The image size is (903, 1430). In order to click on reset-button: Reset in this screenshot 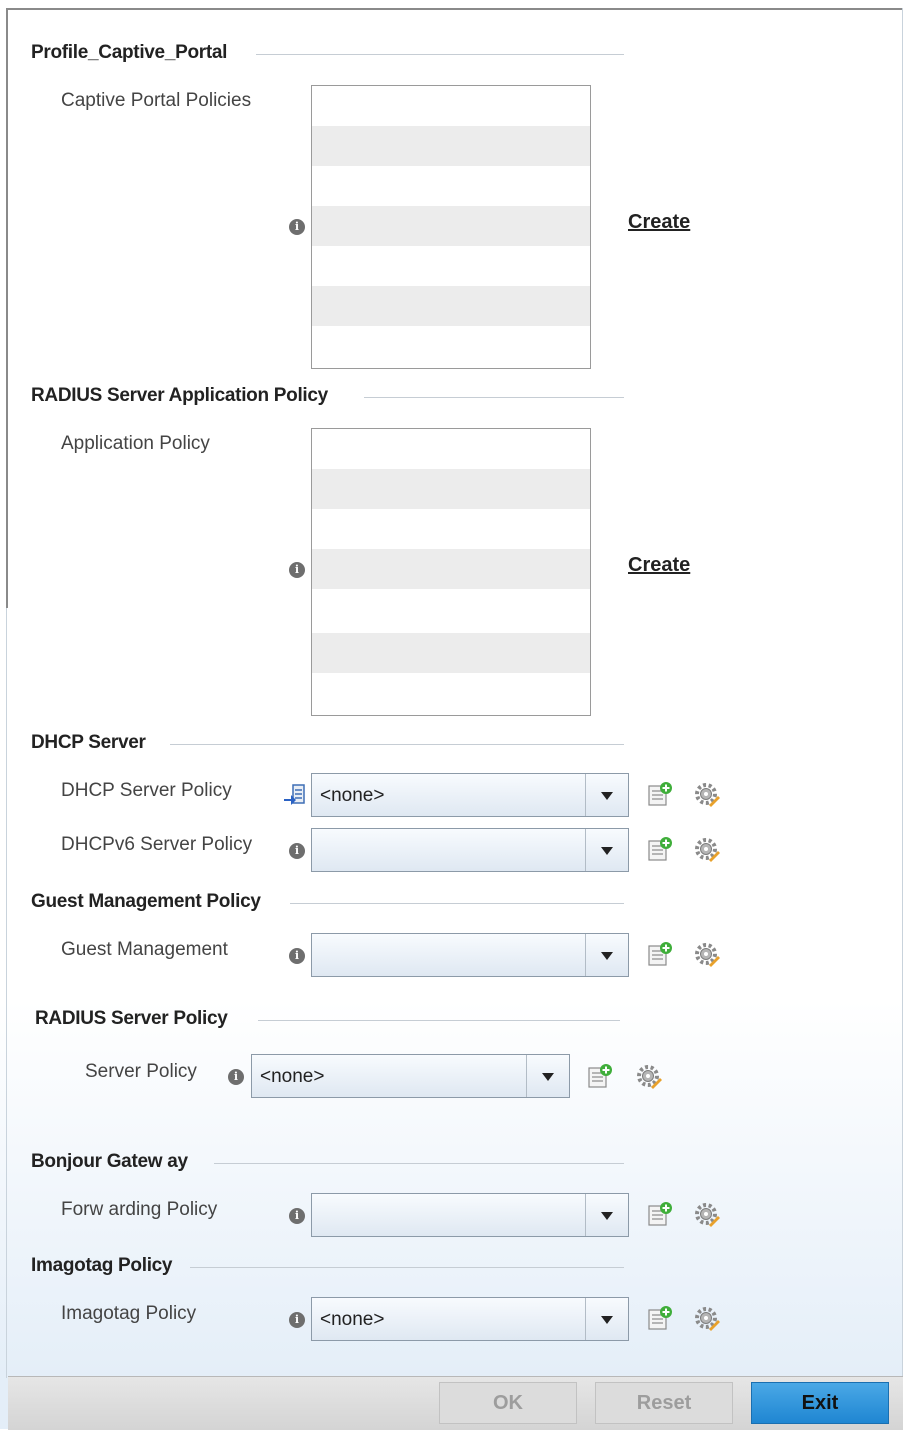, I will do `click(664, 1403)`.